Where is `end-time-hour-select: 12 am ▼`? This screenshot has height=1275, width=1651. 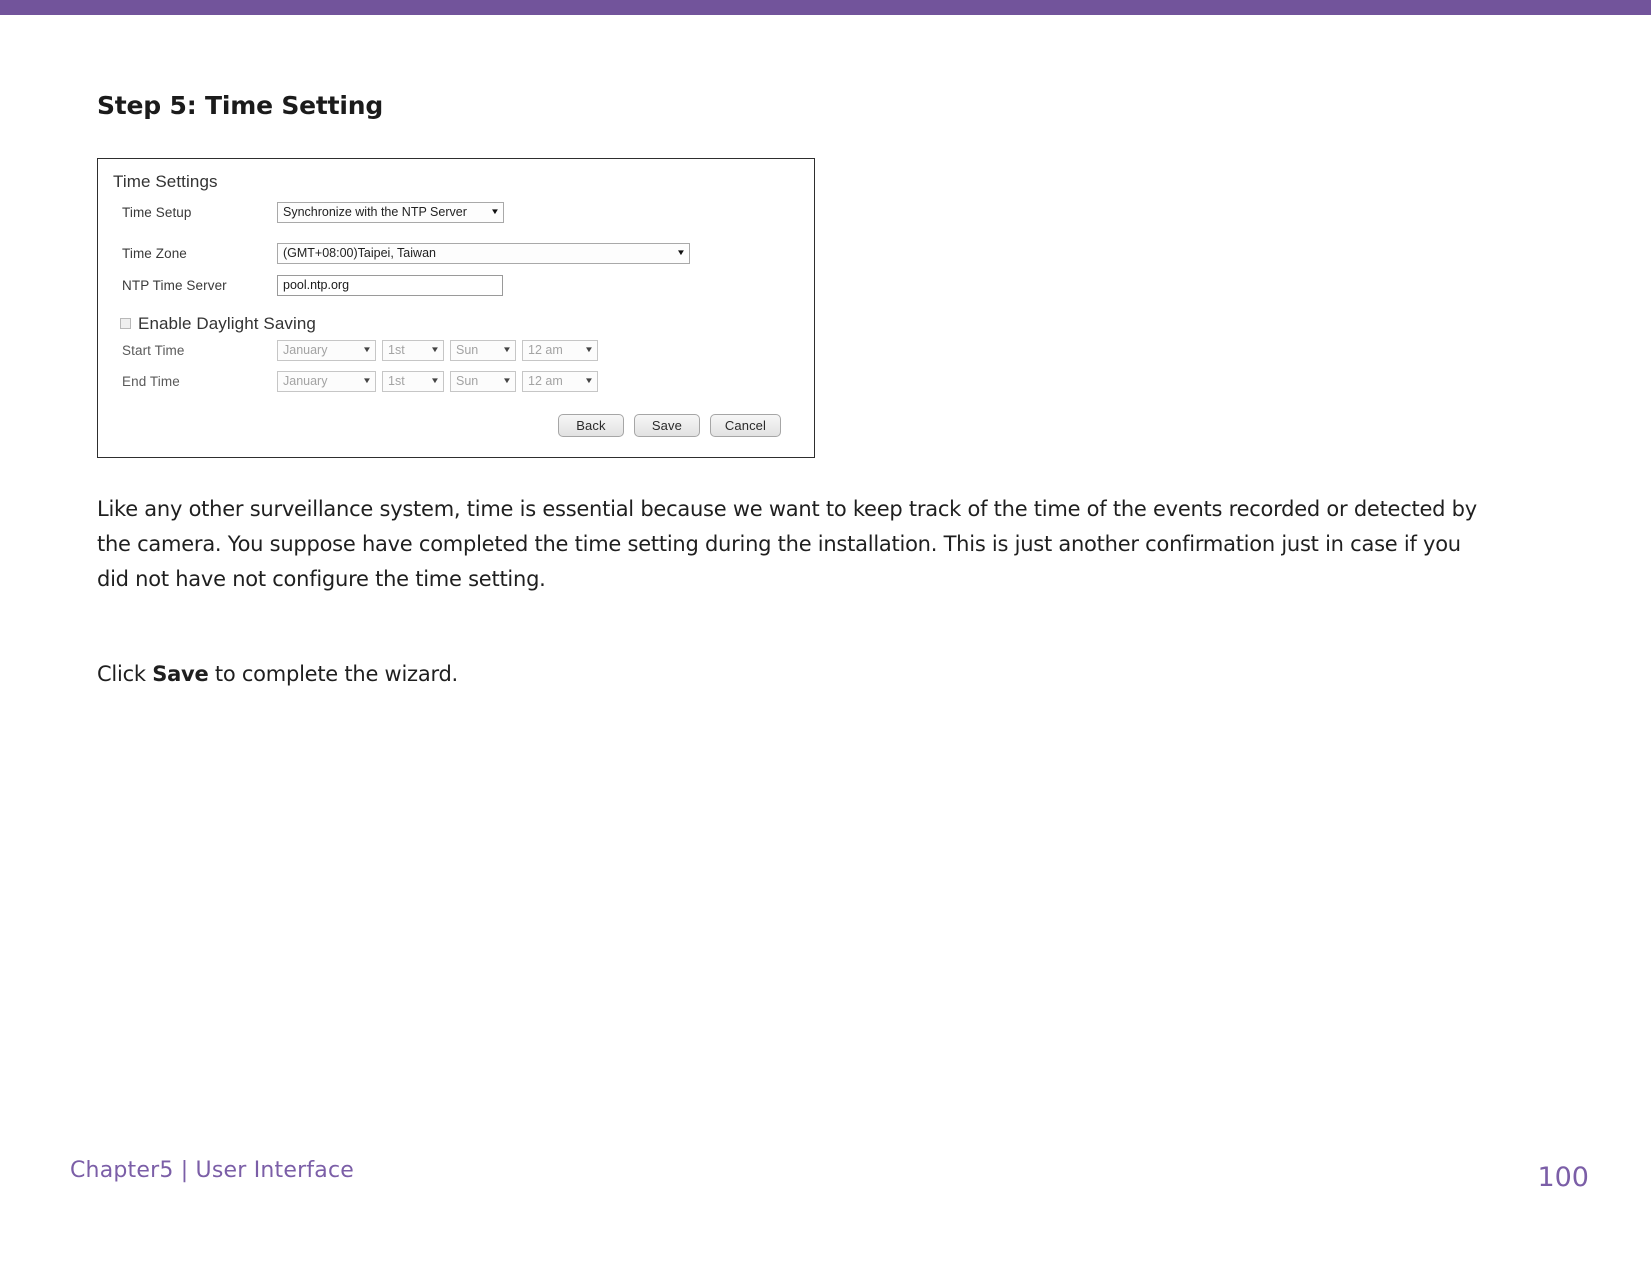
end-time-hour-select: 12 am ▼ is located at coordinates (560, 381).